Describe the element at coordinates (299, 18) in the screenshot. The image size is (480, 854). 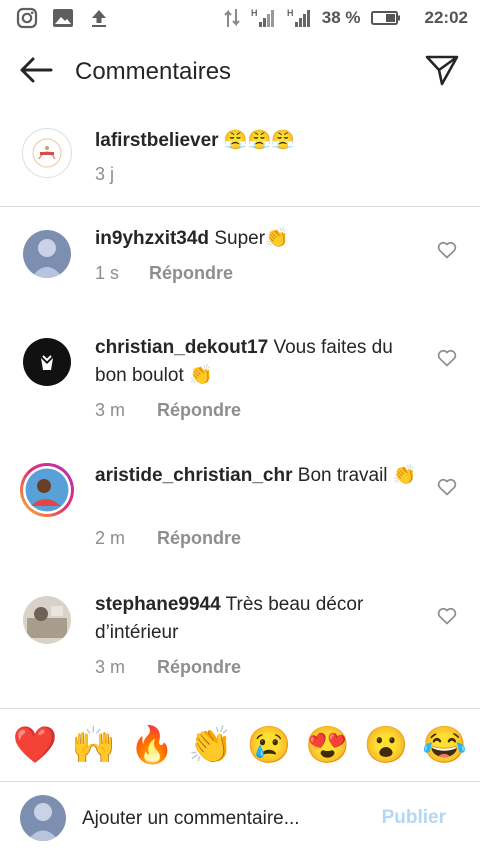
I see `signal-icon-2: H` at that location.